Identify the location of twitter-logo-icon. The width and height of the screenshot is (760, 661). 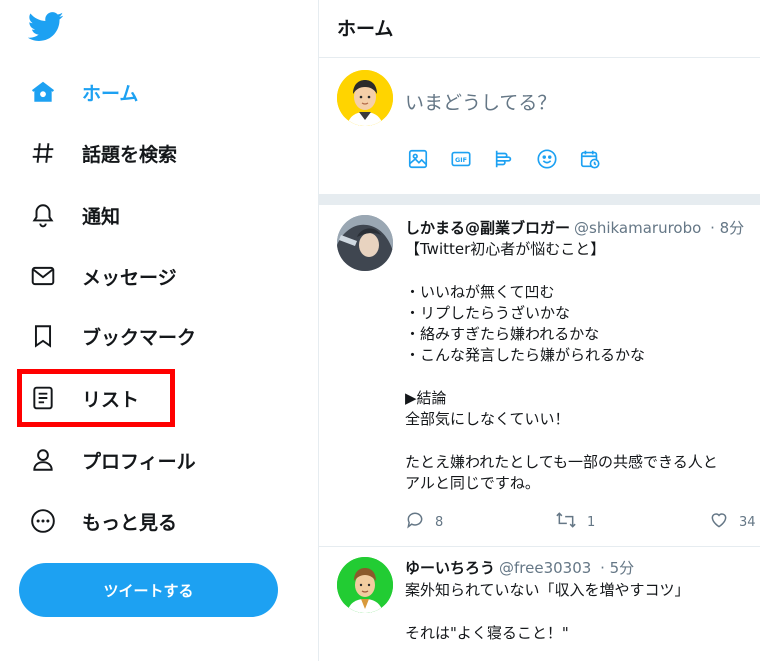
(46, 29).